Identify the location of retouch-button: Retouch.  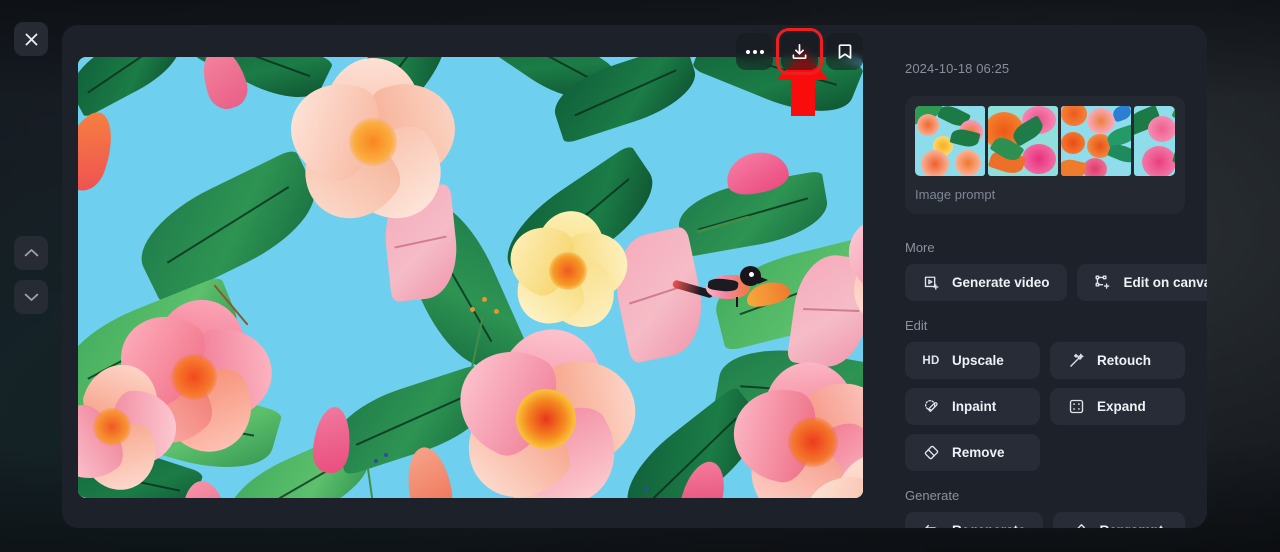
(1117, 360).